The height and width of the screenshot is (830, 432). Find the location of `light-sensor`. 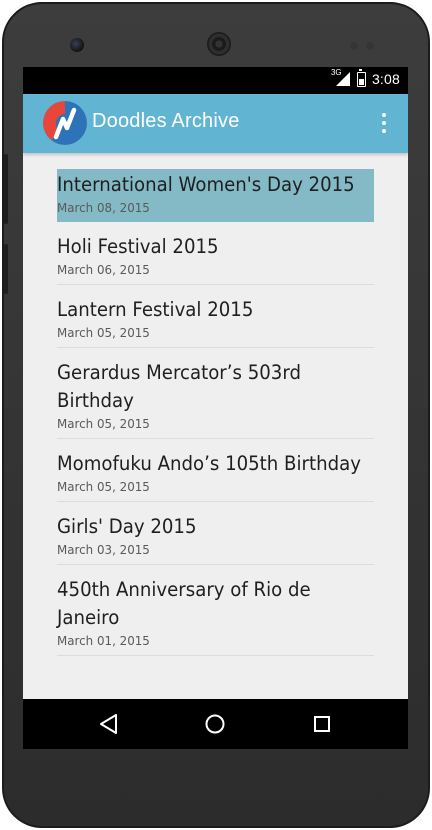

light-sensor is located at coordinates (370, 46).